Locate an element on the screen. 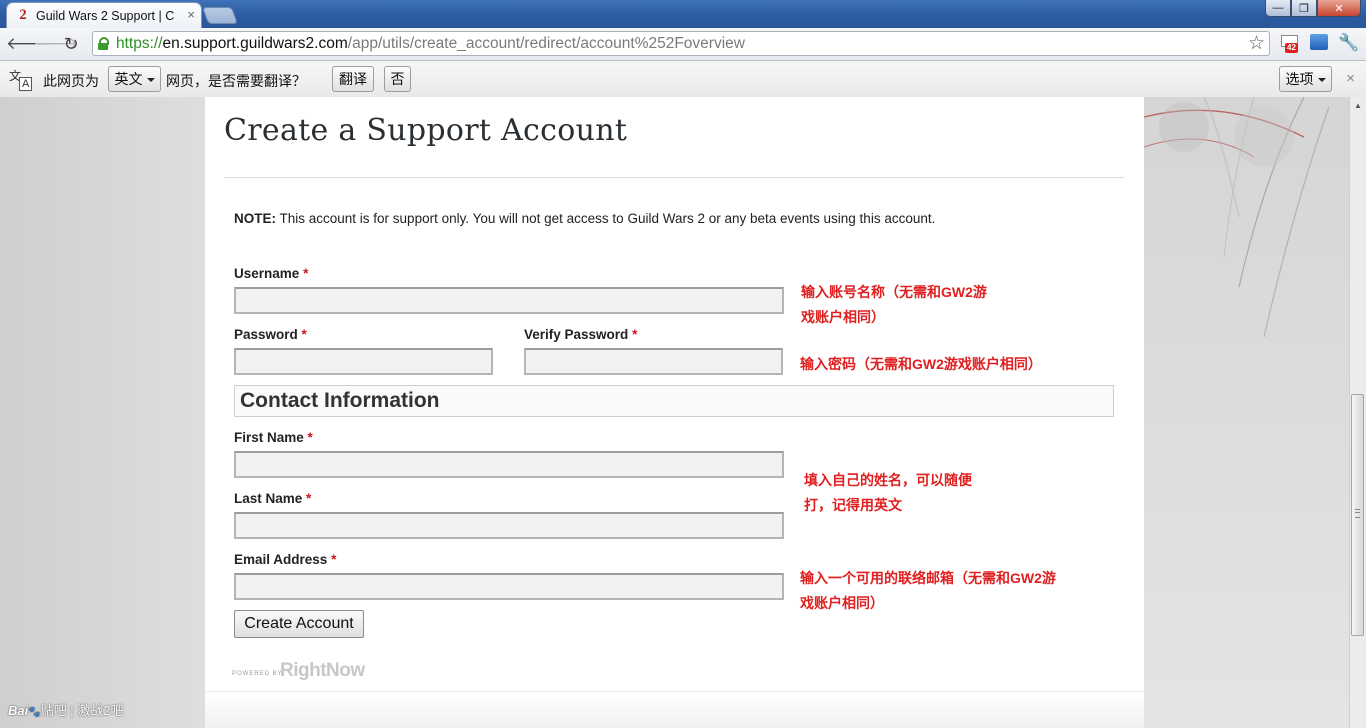 The height and width of the screenshot is (728, 1366). screenshot-extension-icon is located at coordinates (1319, 42).